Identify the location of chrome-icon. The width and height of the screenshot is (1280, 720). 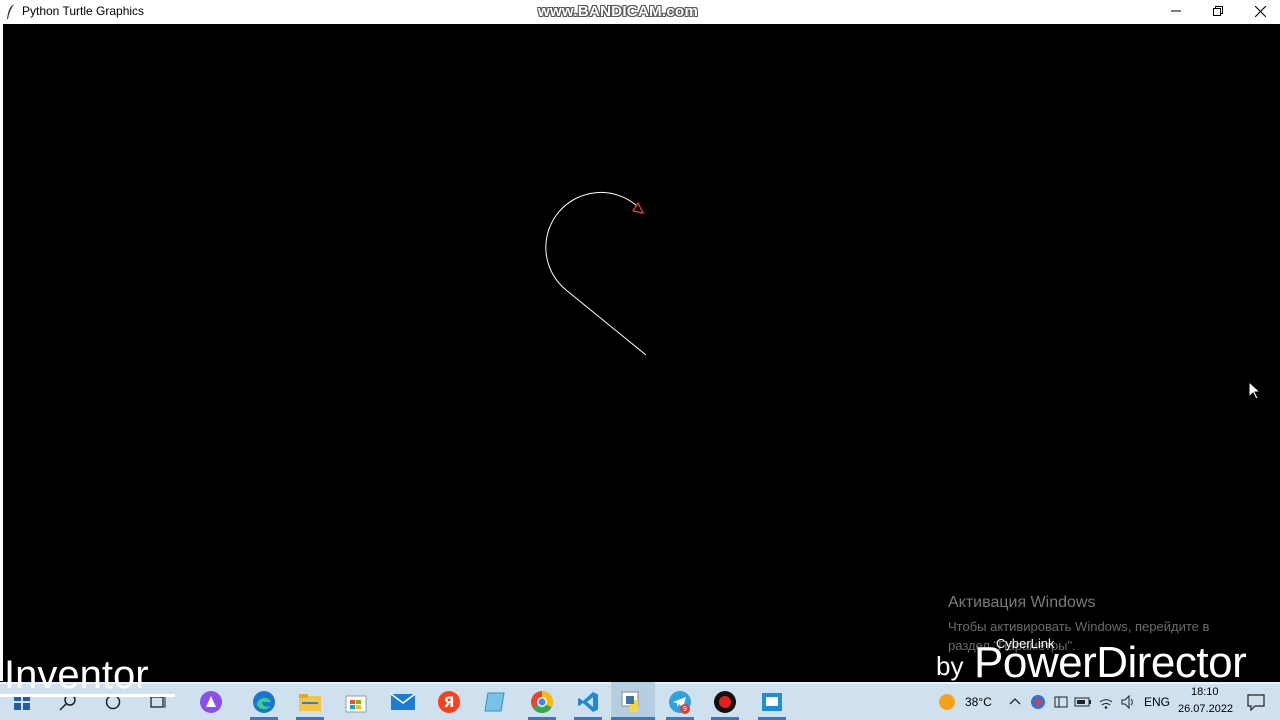
(542, 702).